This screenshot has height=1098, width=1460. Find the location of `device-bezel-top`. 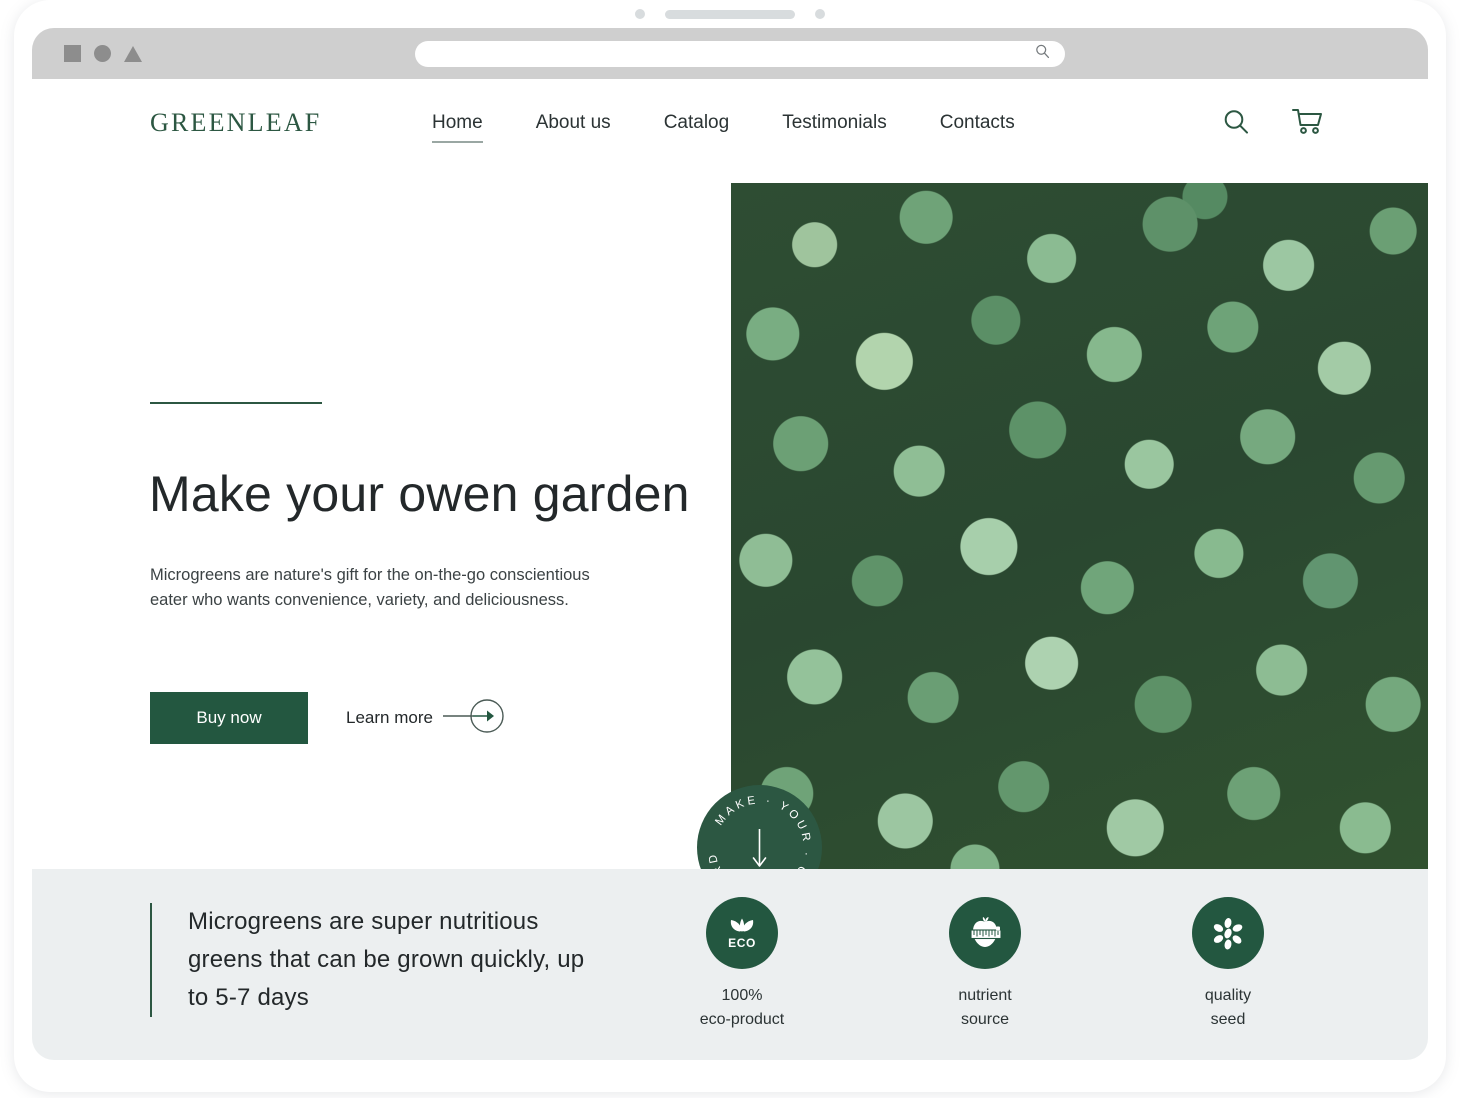

device-bezel-top is located at coordinates (730, 14).